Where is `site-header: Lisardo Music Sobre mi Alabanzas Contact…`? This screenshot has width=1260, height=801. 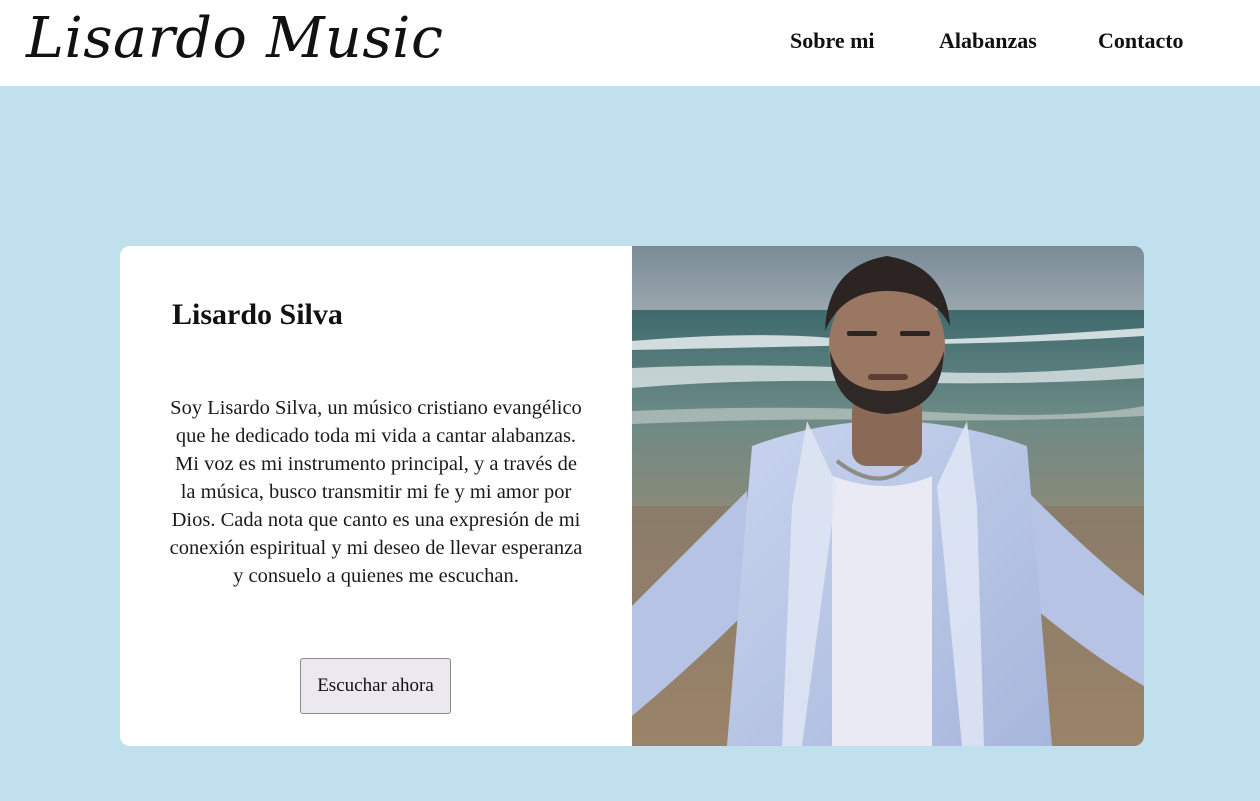
site-header: Lisardo Music Sobre mi Alabanzas Contact… is located at coordinates (630, 43).